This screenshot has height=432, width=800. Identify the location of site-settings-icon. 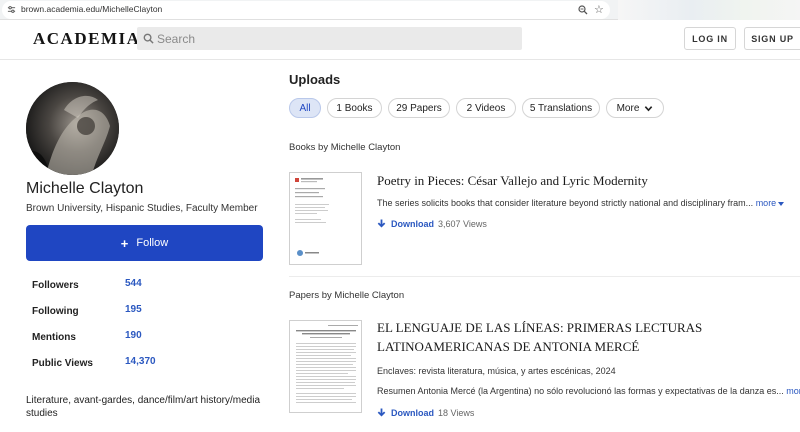
(11, 9).